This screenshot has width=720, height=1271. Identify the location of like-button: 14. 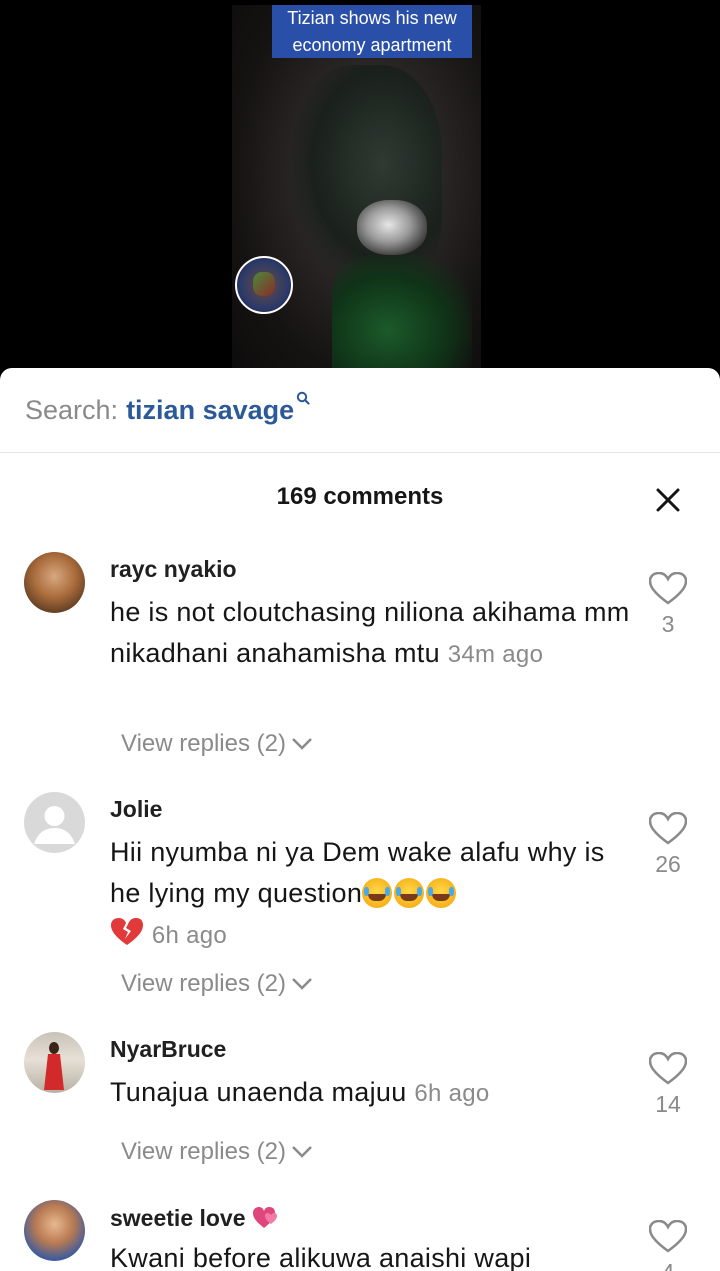
(668, 1084).